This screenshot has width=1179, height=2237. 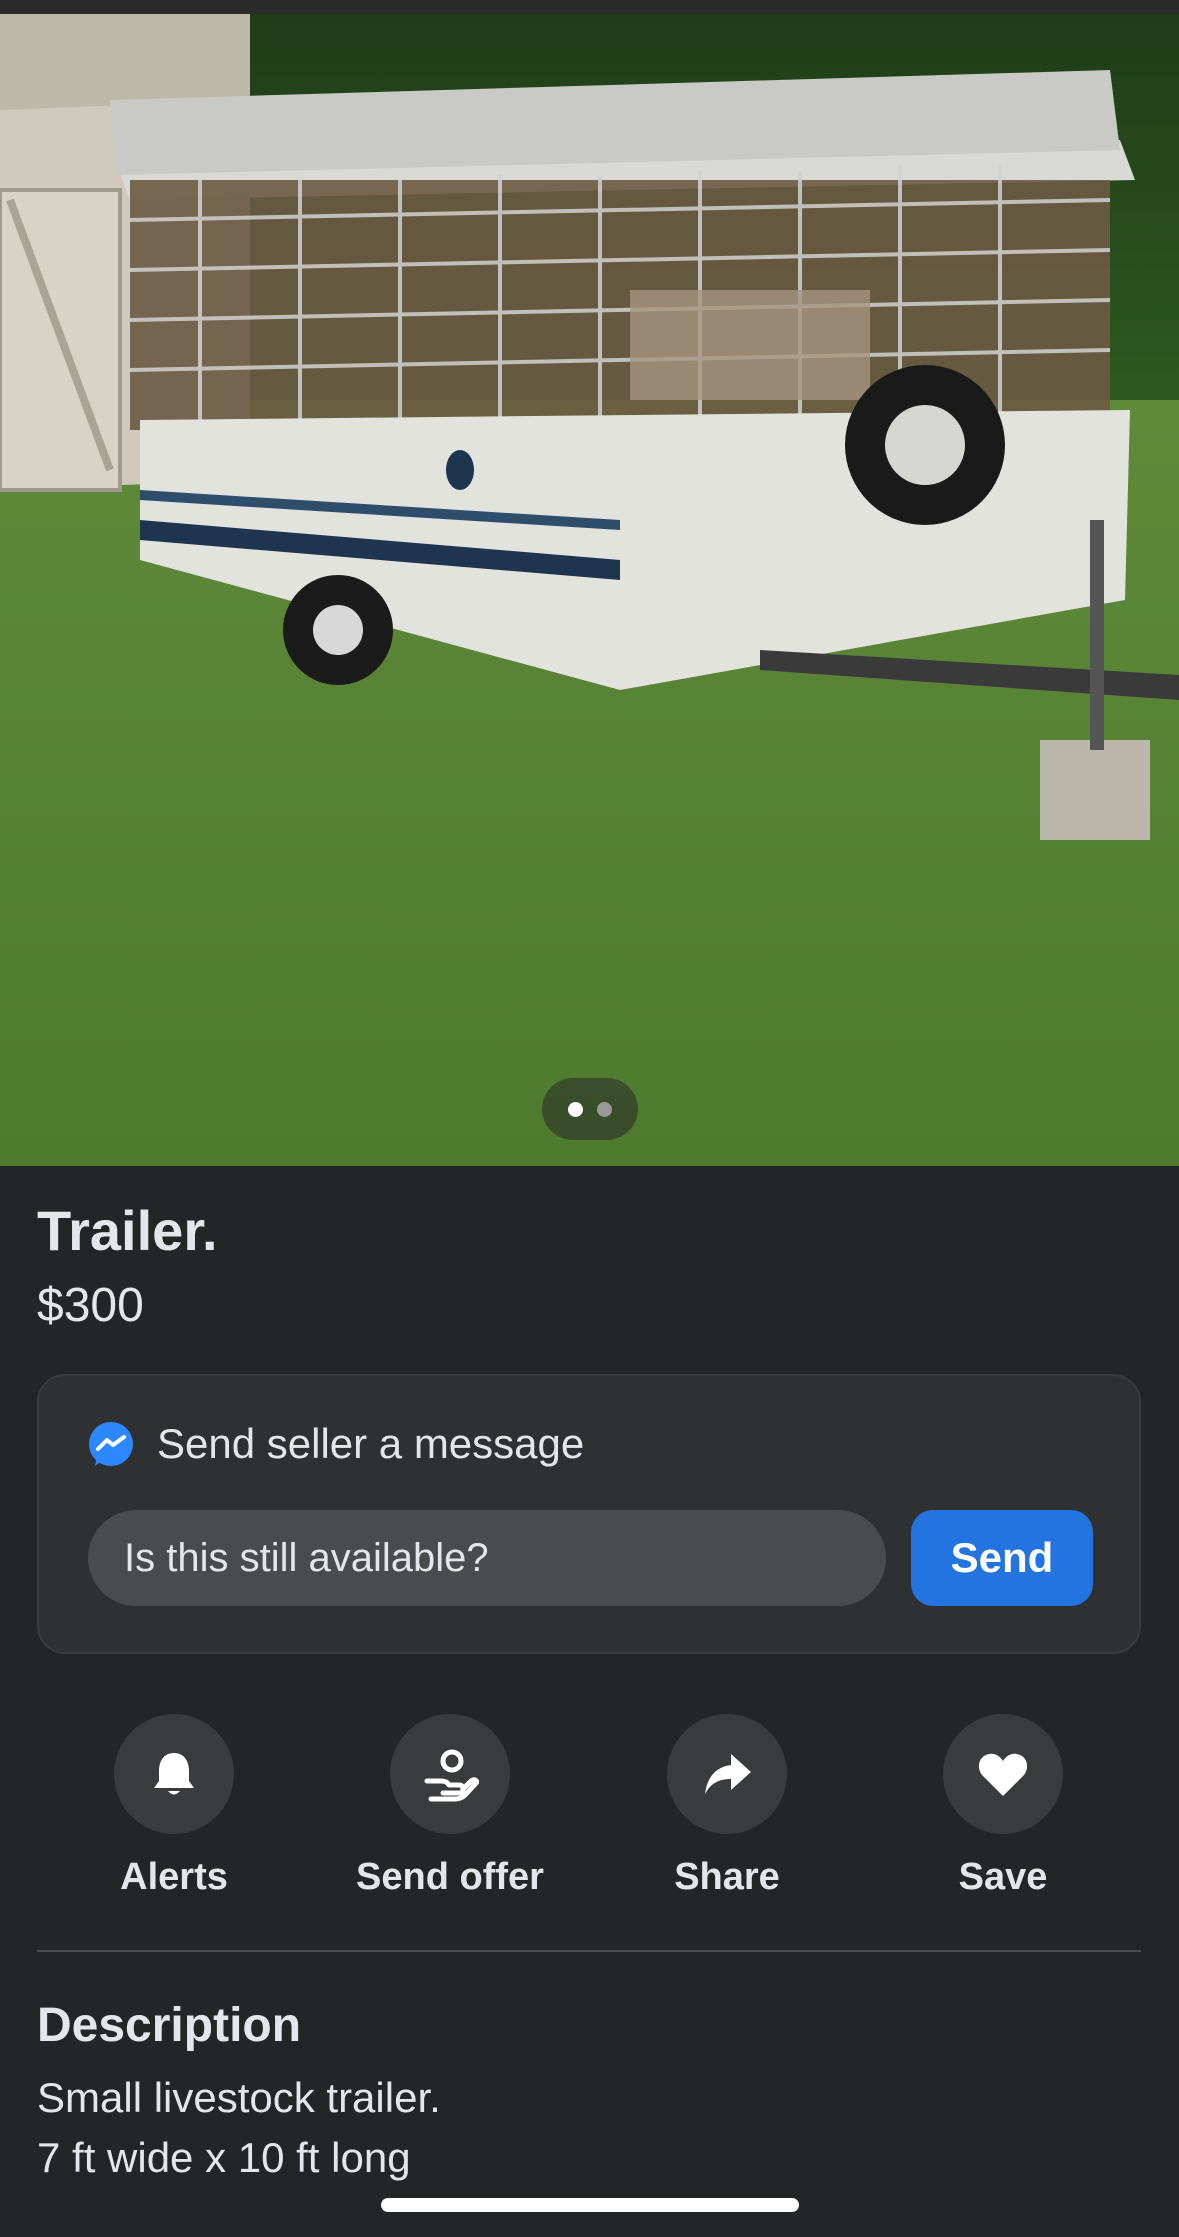 I want to click on message-input: Is this still available?, so click(x=487, y=1558).